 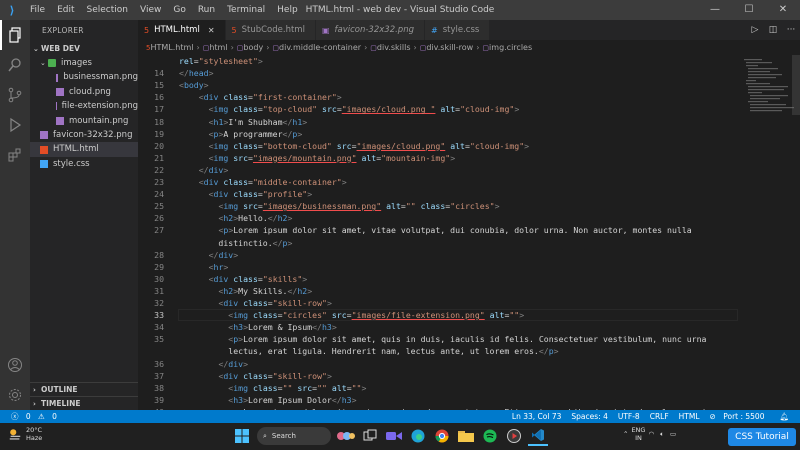 What do you see at coordinates (438, 291) in the screenshot?
I see `code-line: 31 <h2>My Skills.</h2>` at bounding box center [438, 291].